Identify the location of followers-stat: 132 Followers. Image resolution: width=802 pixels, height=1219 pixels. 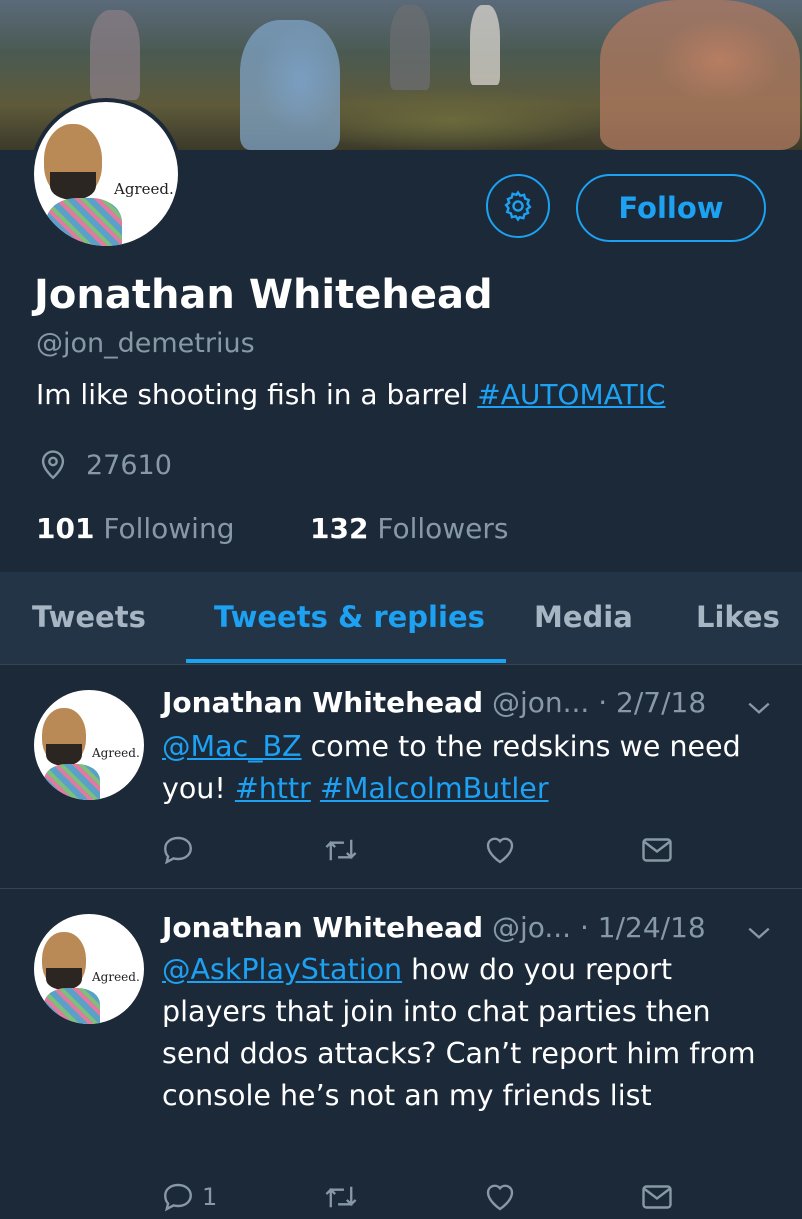
(409, 528).